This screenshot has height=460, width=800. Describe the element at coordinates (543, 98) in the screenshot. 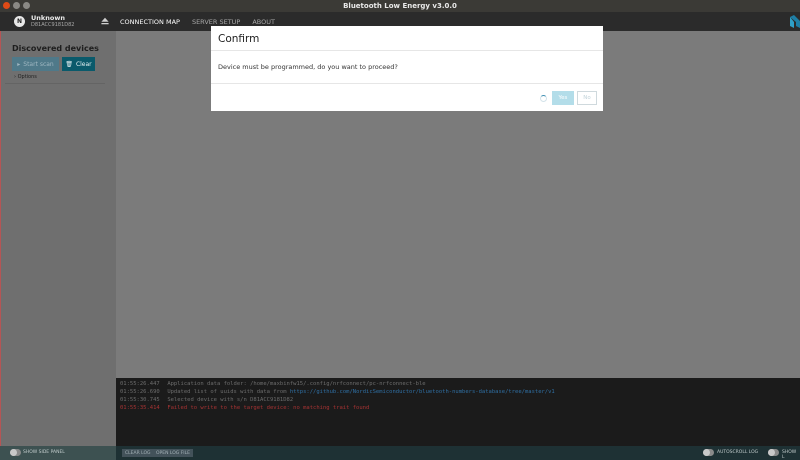

I see `loading-spinner-icon` at that location.